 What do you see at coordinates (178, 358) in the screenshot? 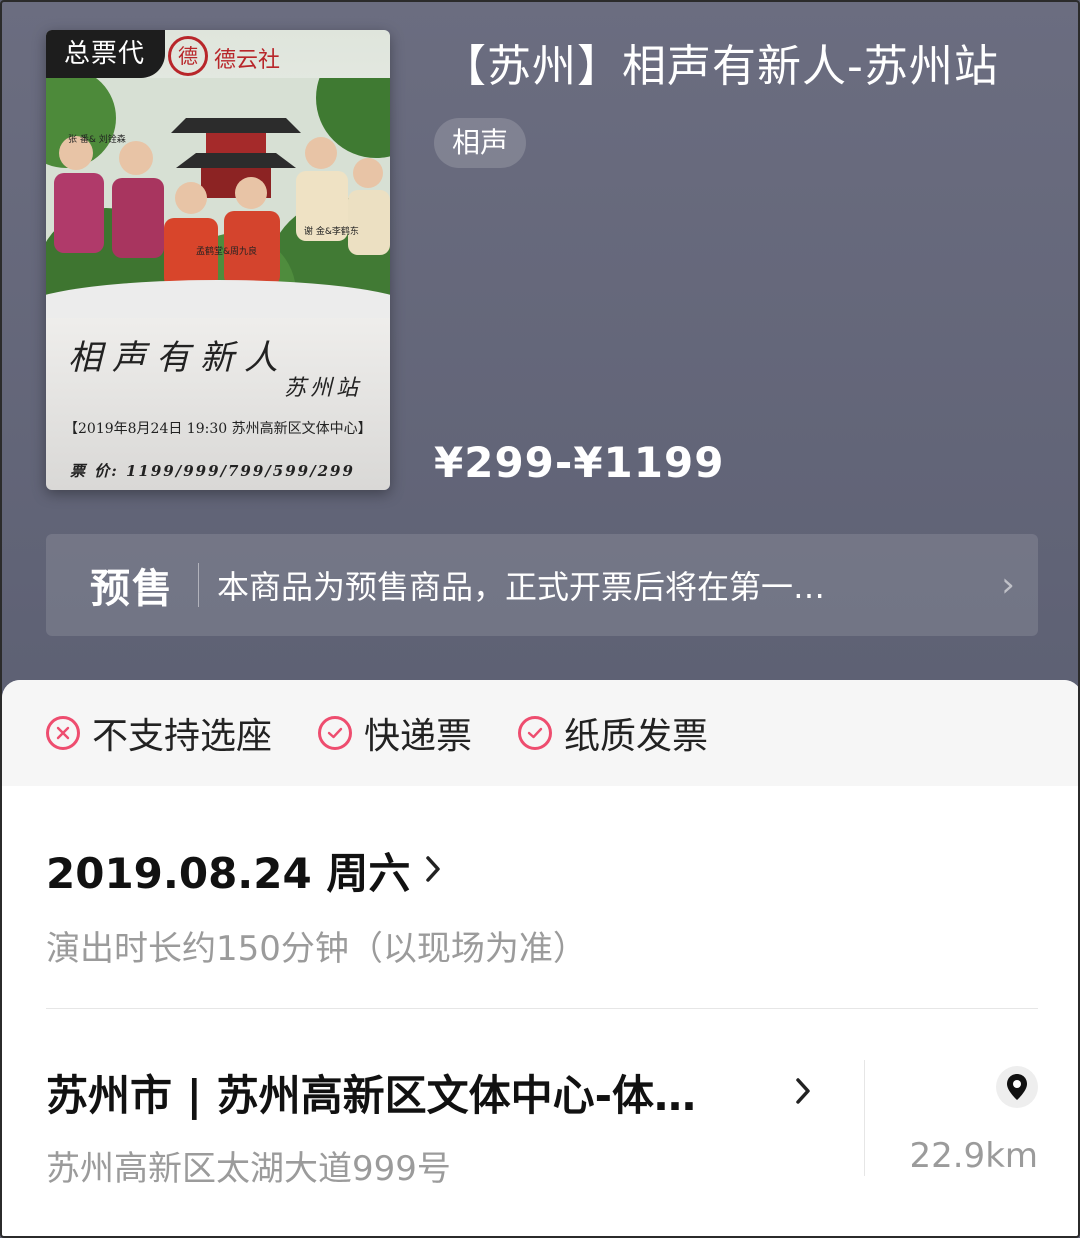
I see `poster-calligraphy-title: 相声有新人` at bounding box center [178, 358].